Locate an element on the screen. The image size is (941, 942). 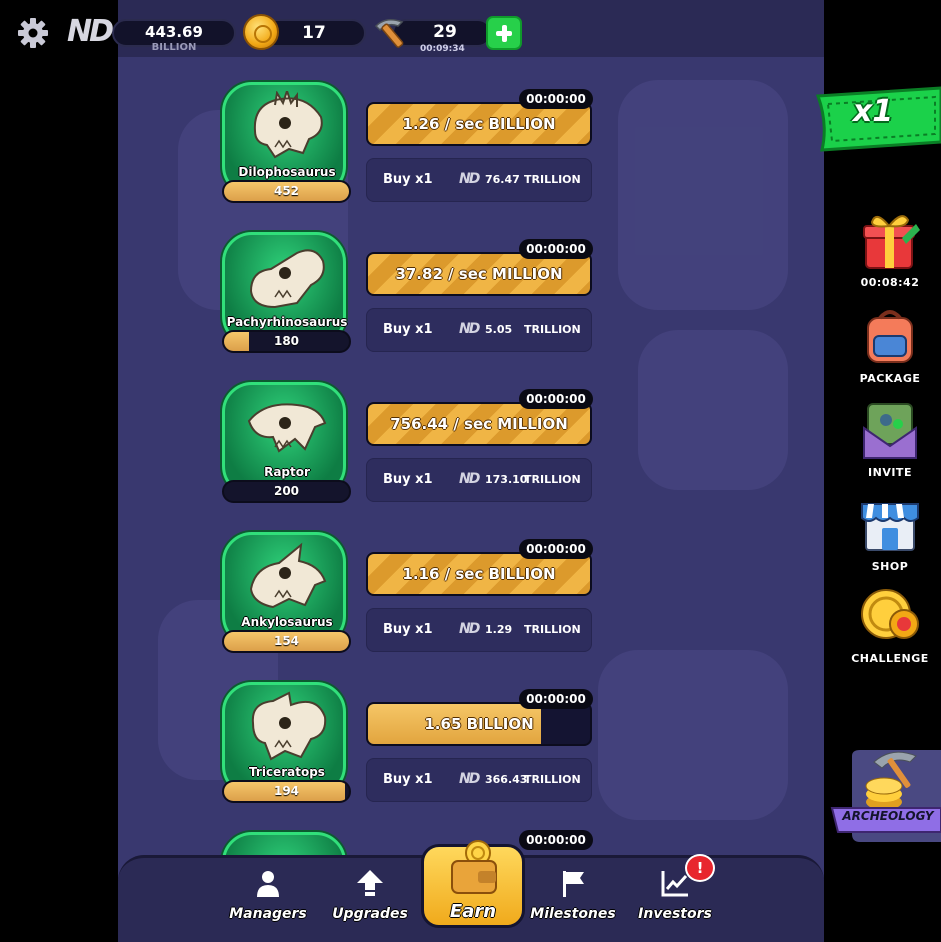
income-rate: 1.16 / sec BILLION is located at coordinates (479, 574).